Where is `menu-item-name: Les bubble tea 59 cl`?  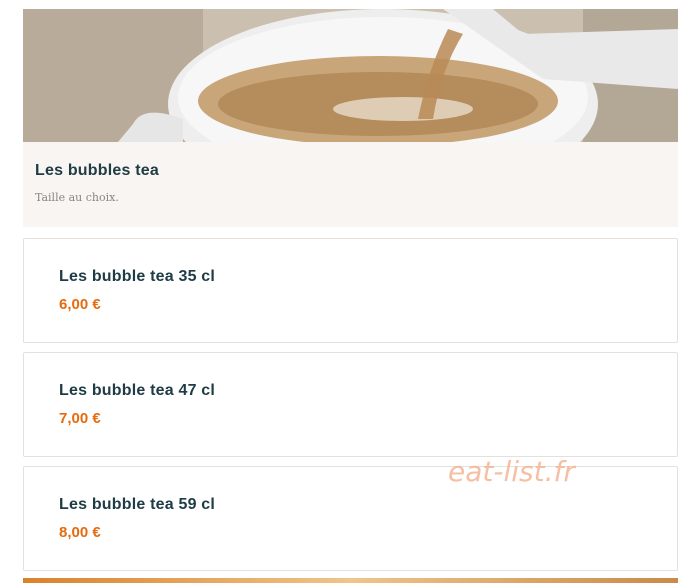 menu-item-name: Les bubble tea 59 cl is located at coordinates (137, 504).